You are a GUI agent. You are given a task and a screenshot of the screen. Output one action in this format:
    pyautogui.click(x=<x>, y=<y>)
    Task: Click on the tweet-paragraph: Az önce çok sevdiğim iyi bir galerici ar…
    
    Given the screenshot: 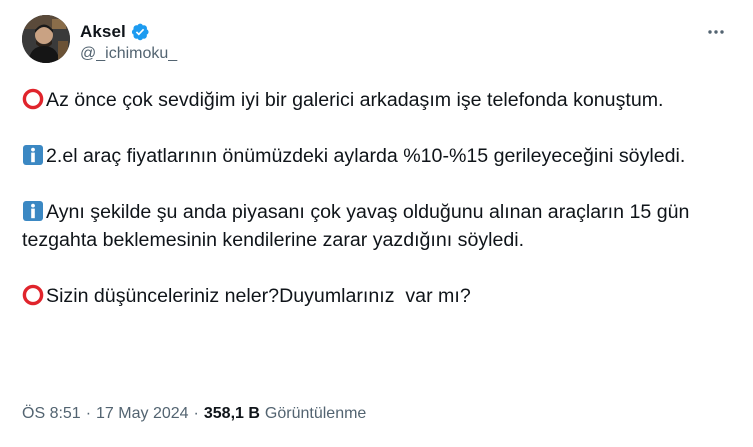 What is the action you would take?
    pyautogui.click(x=377, y=100)
    